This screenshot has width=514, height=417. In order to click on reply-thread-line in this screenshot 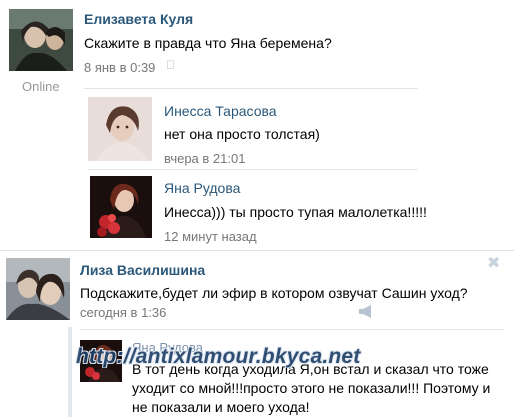, I will do `click(70, 372)`.